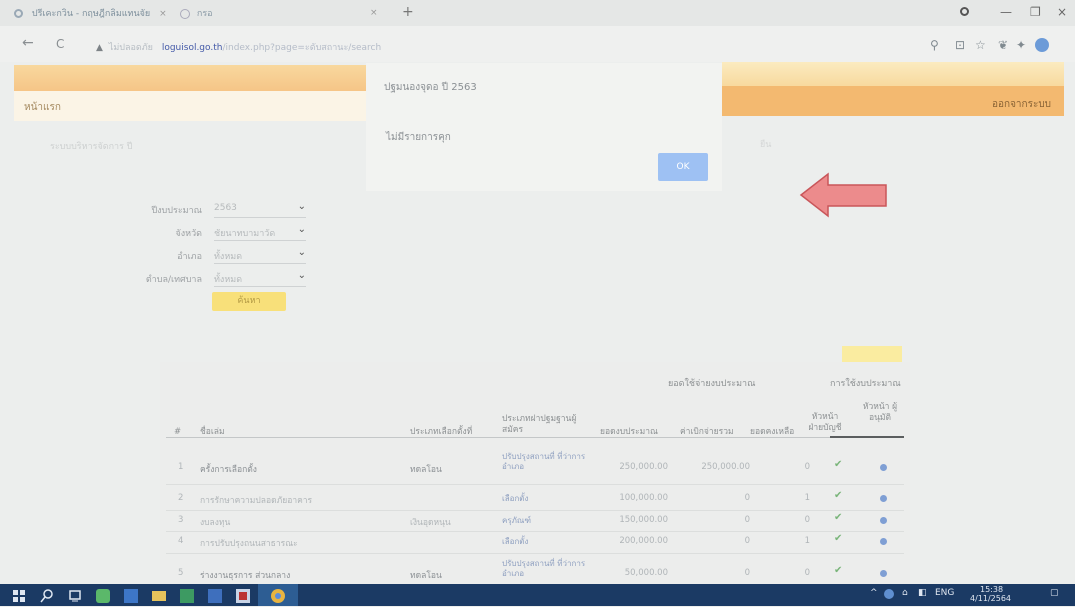 This screenshot has width=1075, height=607. I want to click on cell-category: ครุภัณฑ์, so click(545, 521).